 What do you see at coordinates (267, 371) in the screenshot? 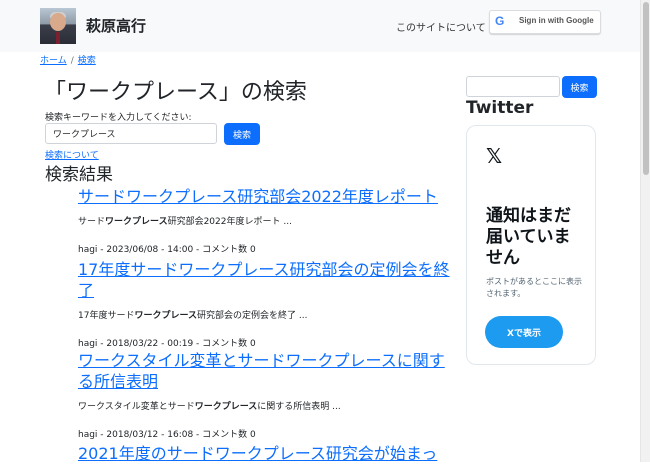
I see `result-title: ワークスタイル変革とサードワークプレースに関する所信表明` at bounding box center [267, 371].